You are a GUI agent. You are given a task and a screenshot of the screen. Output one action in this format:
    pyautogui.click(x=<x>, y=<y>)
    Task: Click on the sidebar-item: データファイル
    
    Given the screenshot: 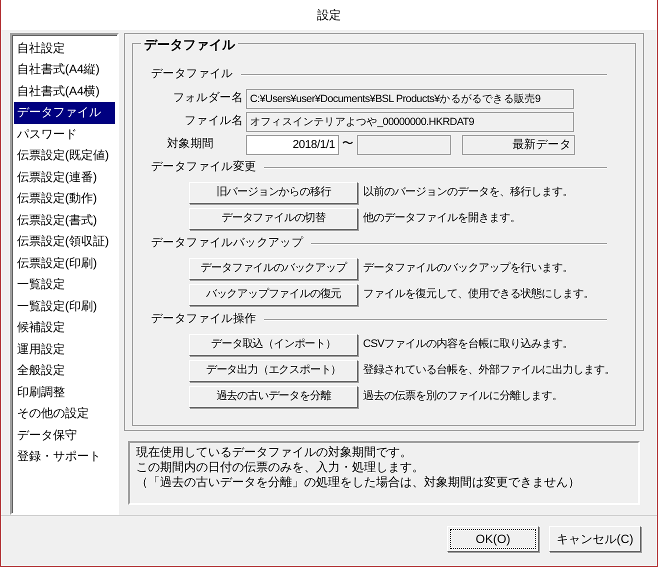 What is the action you would take?
    pyautogui.click(x=64, y=113)
    